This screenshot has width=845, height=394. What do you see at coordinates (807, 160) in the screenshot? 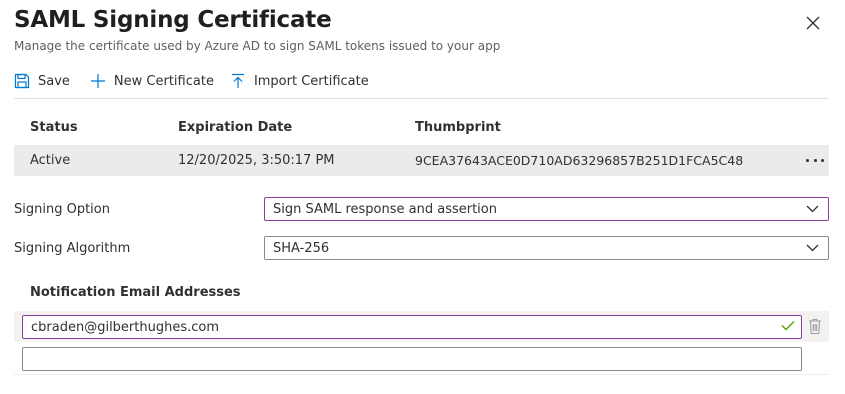
I see `more-icon` at bounding box center [807, 160].